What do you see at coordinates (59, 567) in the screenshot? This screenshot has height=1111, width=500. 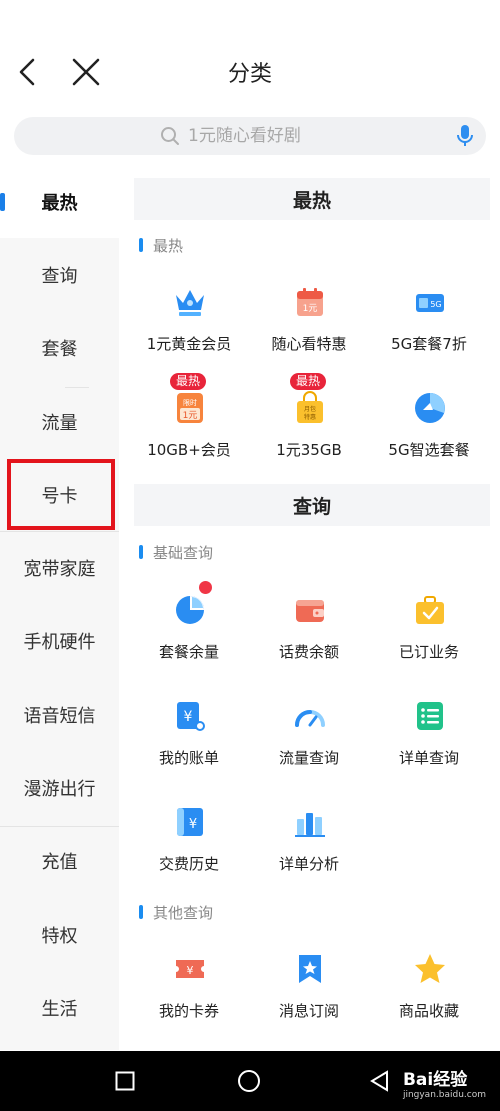 I see `sidebar-item-broadband-home: 宽带家庭` at bounding box center [59, 567].